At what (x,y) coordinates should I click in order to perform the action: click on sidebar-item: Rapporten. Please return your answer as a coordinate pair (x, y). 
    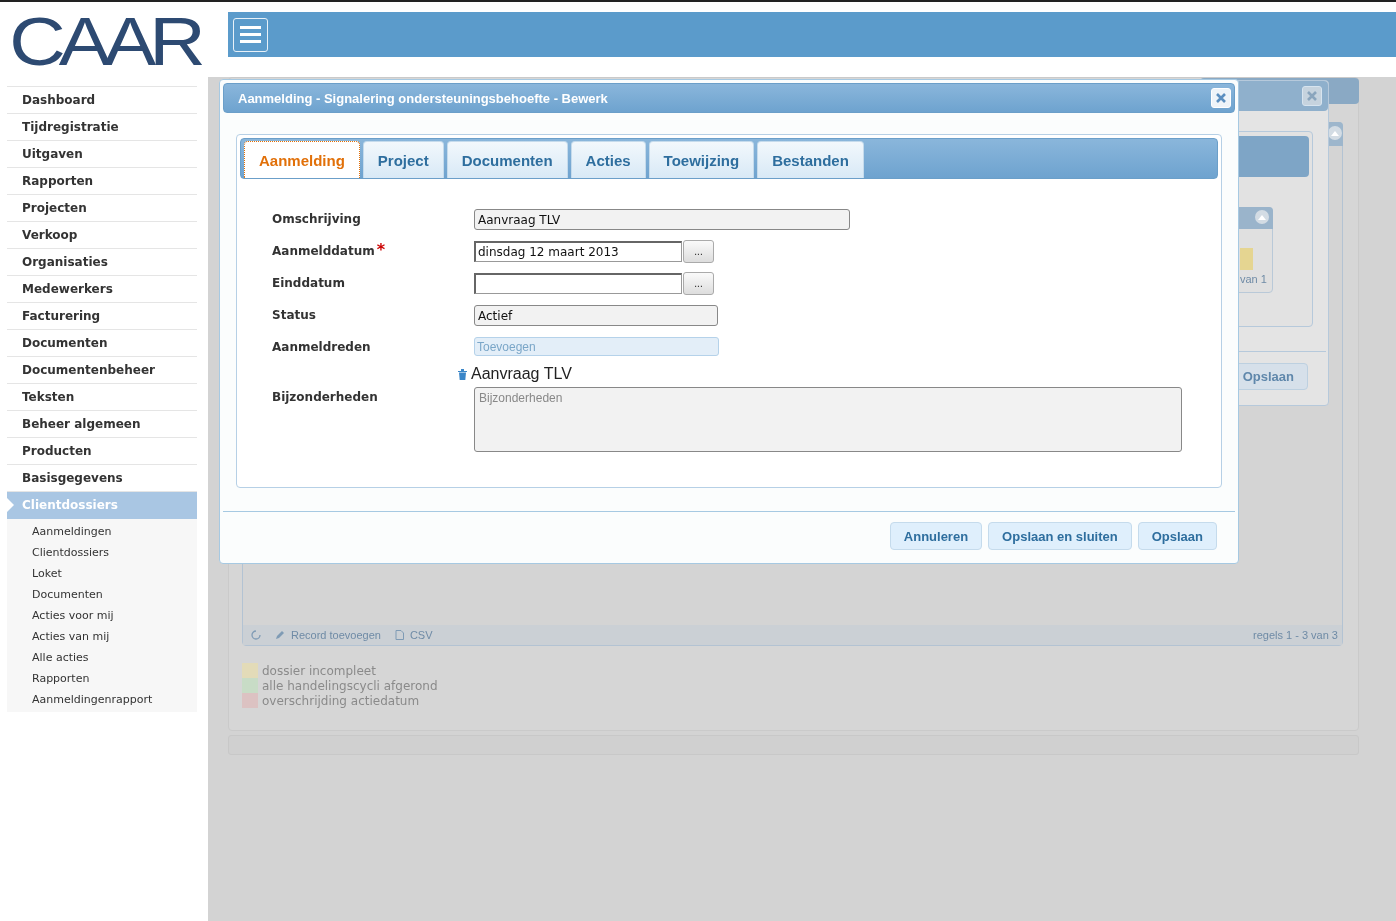
    Looking at the image, I should click on (102, 181).